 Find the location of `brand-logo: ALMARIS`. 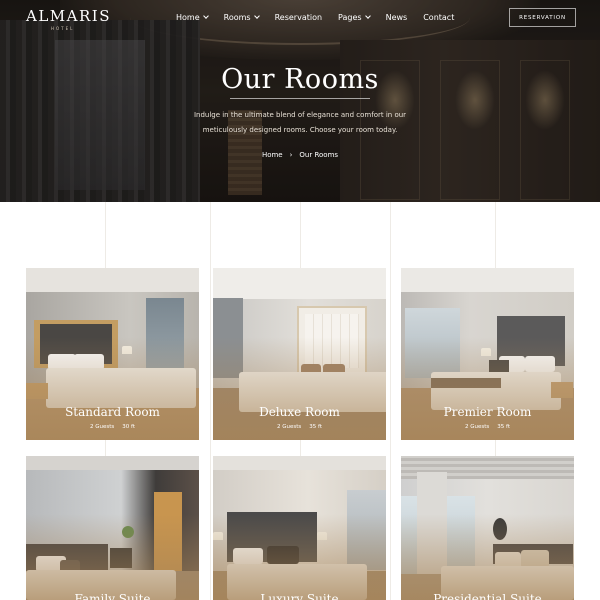

brand-logo: ALMARIS is located at coordinates (68, 16).